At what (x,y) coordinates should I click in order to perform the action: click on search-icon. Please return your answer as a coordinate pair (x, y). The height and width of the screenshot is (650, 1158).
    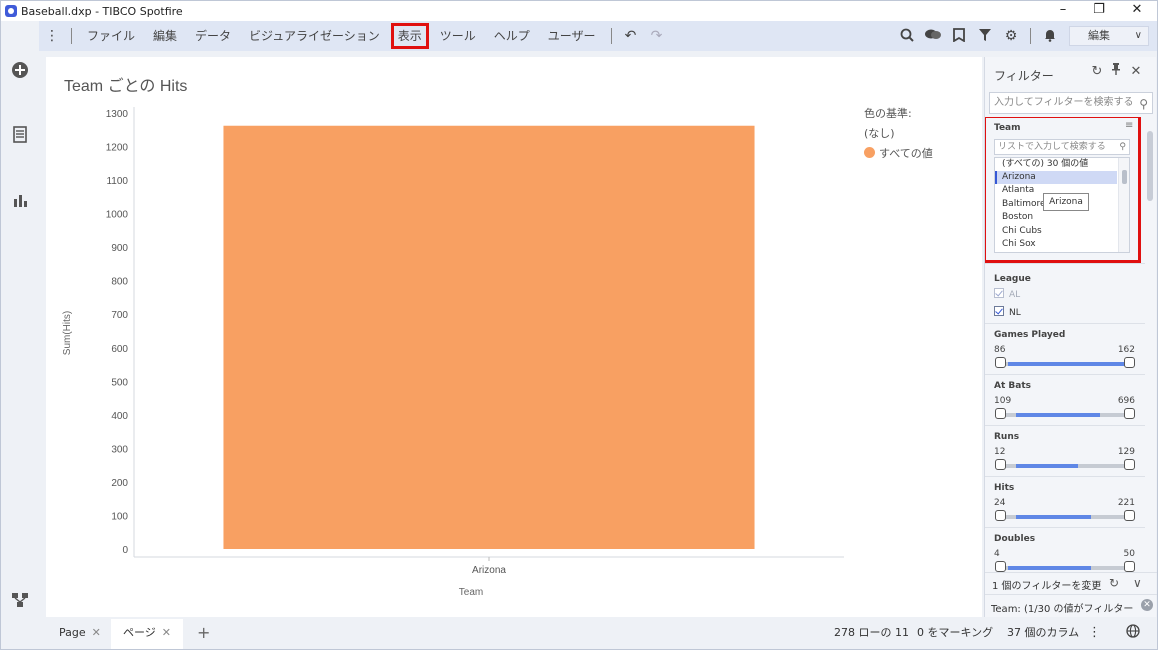
    Looking at the image, I should click on (907, 36).